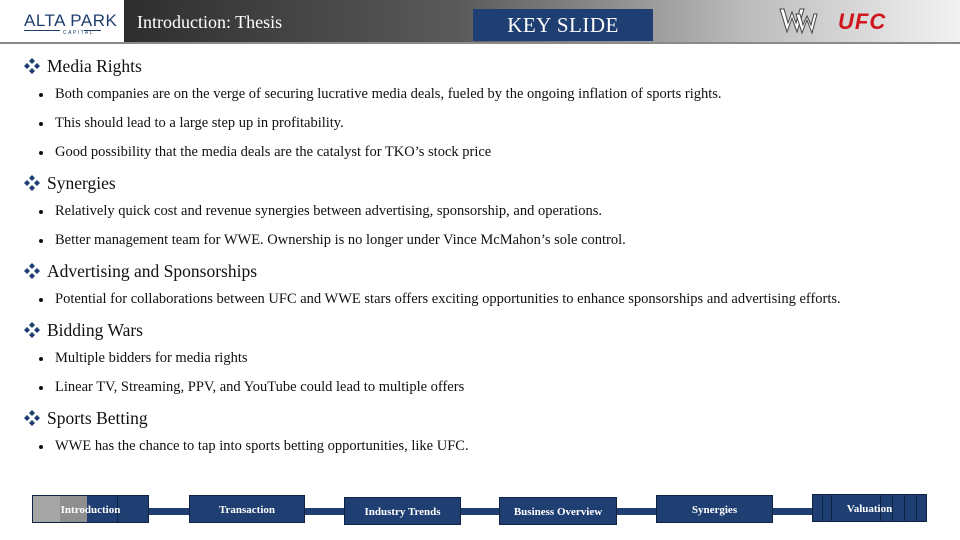 The image size is (960, 540). I want to click on nav-transaction: Transaction, so click(247, 509).